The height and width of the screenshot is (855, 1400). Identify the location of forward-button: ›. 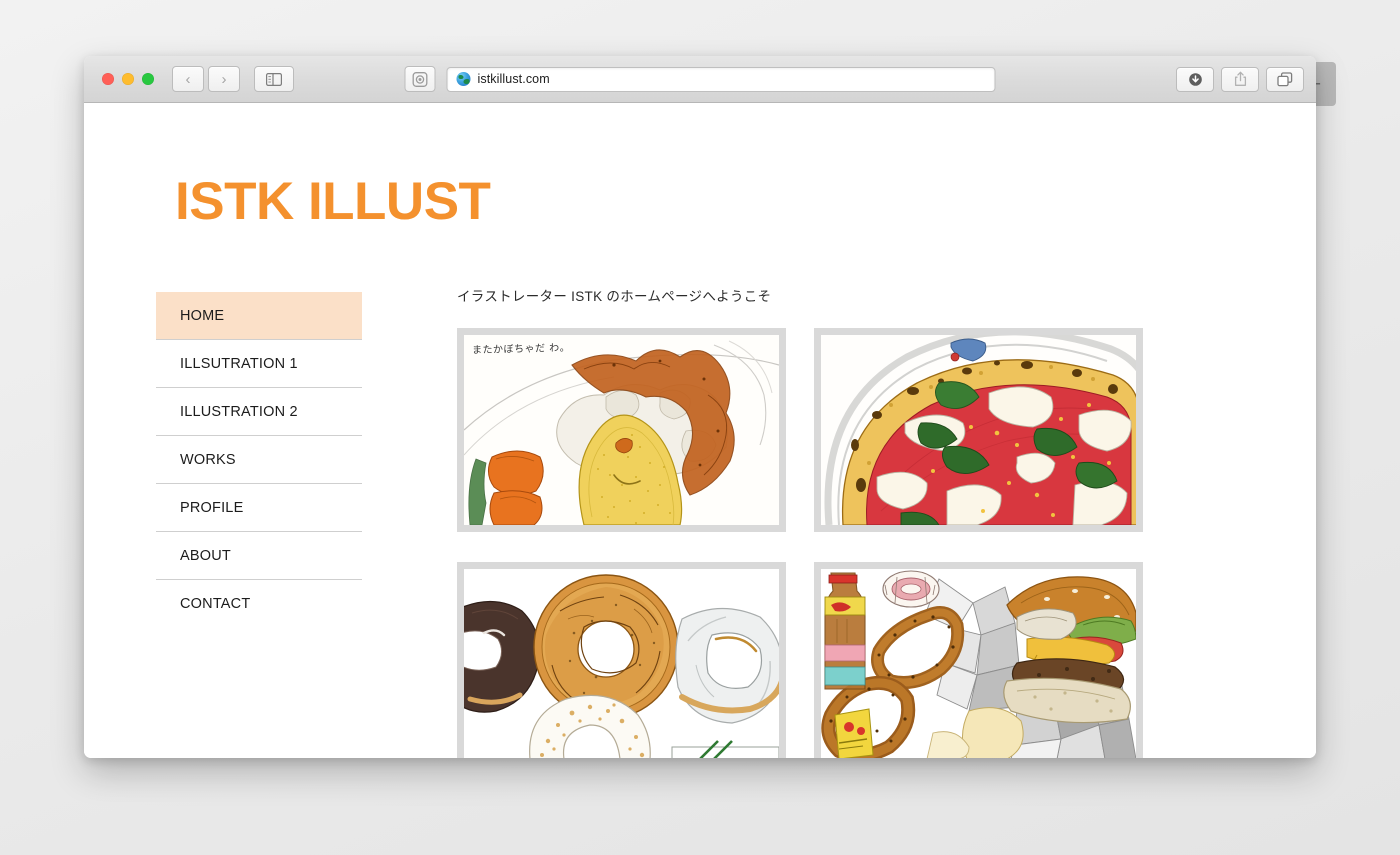
(224, 79).